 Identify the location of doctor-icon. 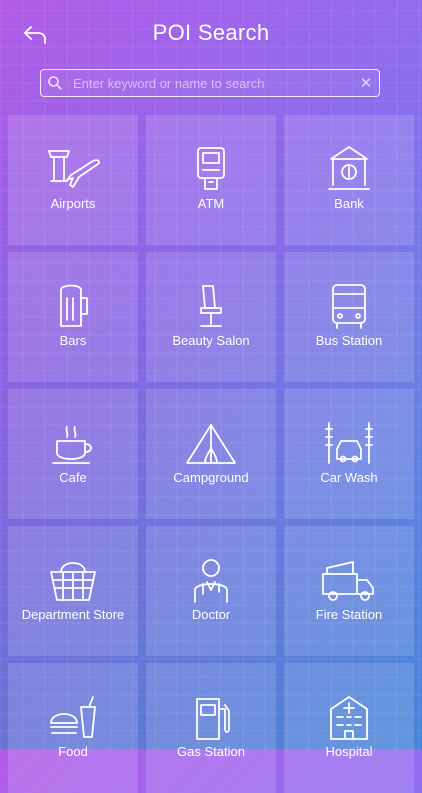
(211, 581).